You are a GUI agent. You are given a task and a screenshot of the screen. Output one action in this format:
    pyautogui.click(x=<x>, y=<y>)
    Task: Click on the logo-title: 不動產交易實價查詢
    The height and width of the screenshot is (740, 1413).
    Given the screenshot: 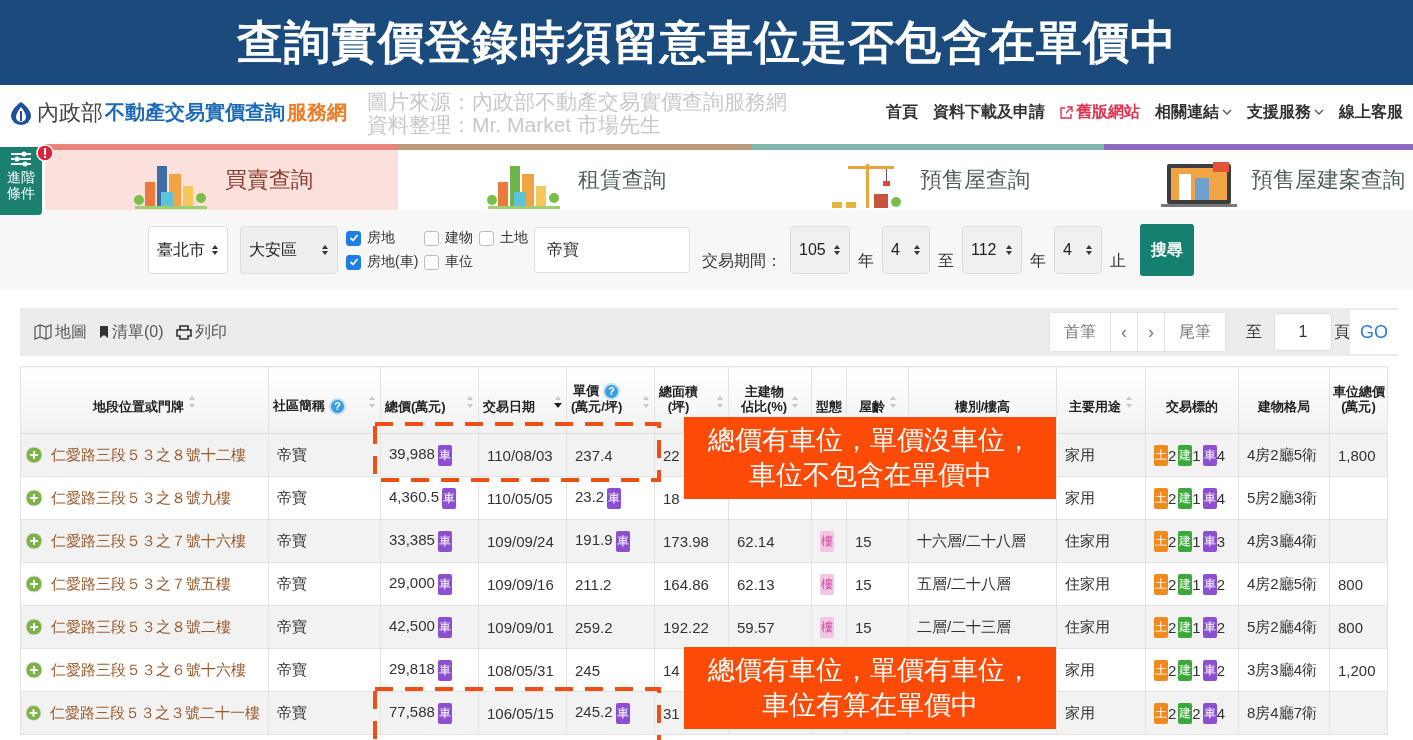 What is the action you would take?
    pyautogui.click(x=195, y=112)
    